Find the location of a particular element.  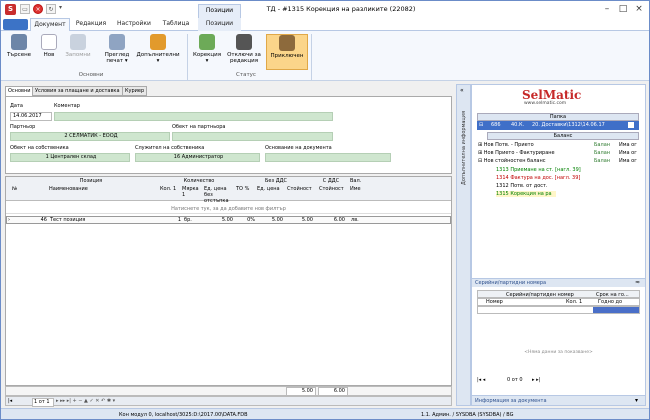

own-object-field: 1 Централен склад is located at coordinates (70, 157).